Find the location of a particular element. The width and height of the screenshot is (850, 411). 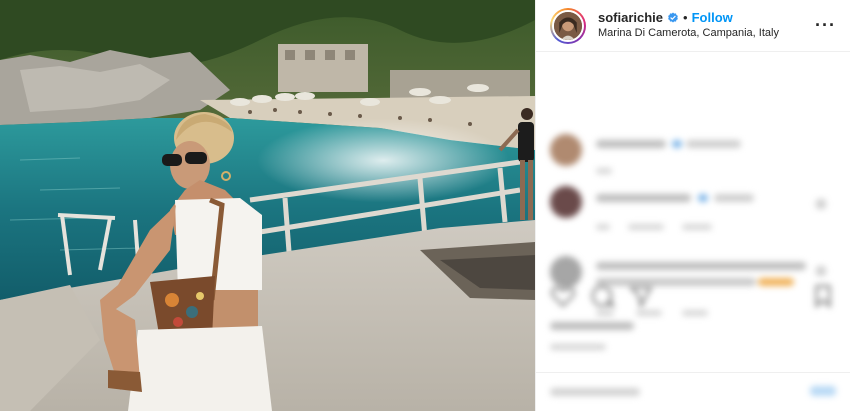

profile-photo-icon is located at coordinates (568, 25).